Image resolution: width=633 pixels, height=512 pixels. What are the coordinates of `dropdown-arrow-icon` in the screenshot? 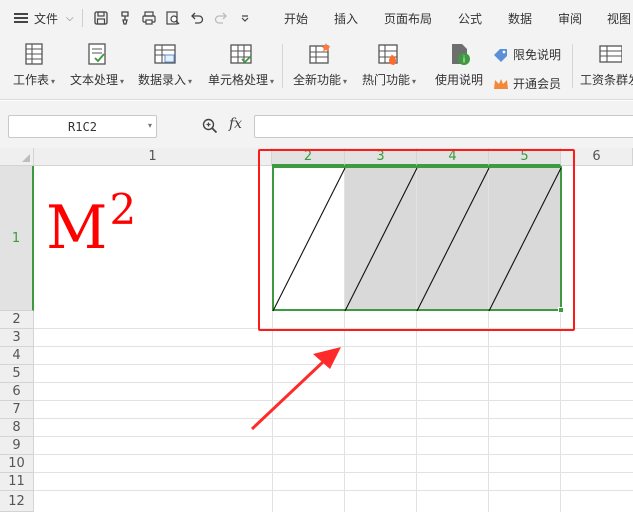 It's located at (245, 18).